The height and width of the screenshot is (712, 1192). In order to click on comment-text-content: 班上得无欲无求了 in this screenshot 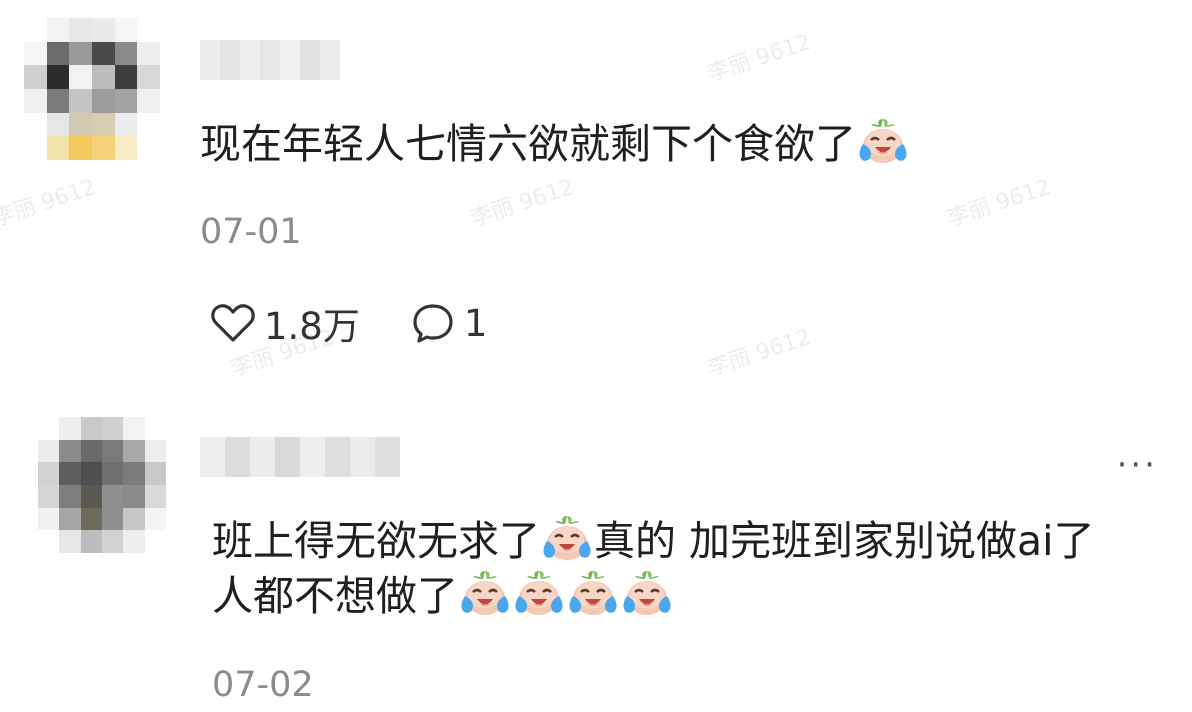, I will do `click(376, 541)`.